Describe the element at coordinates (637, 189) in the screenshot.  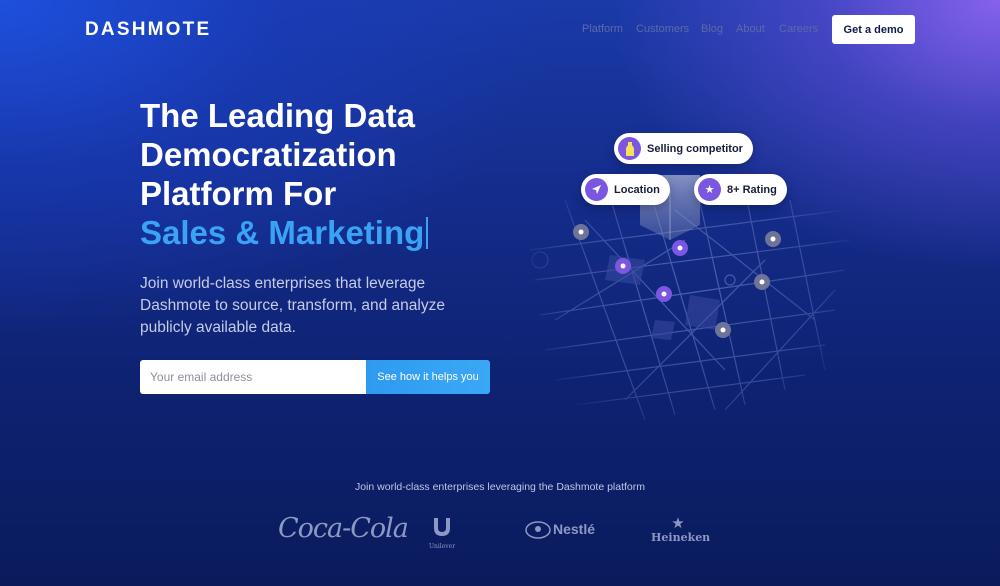
I see `pill-label: Location` at that location.